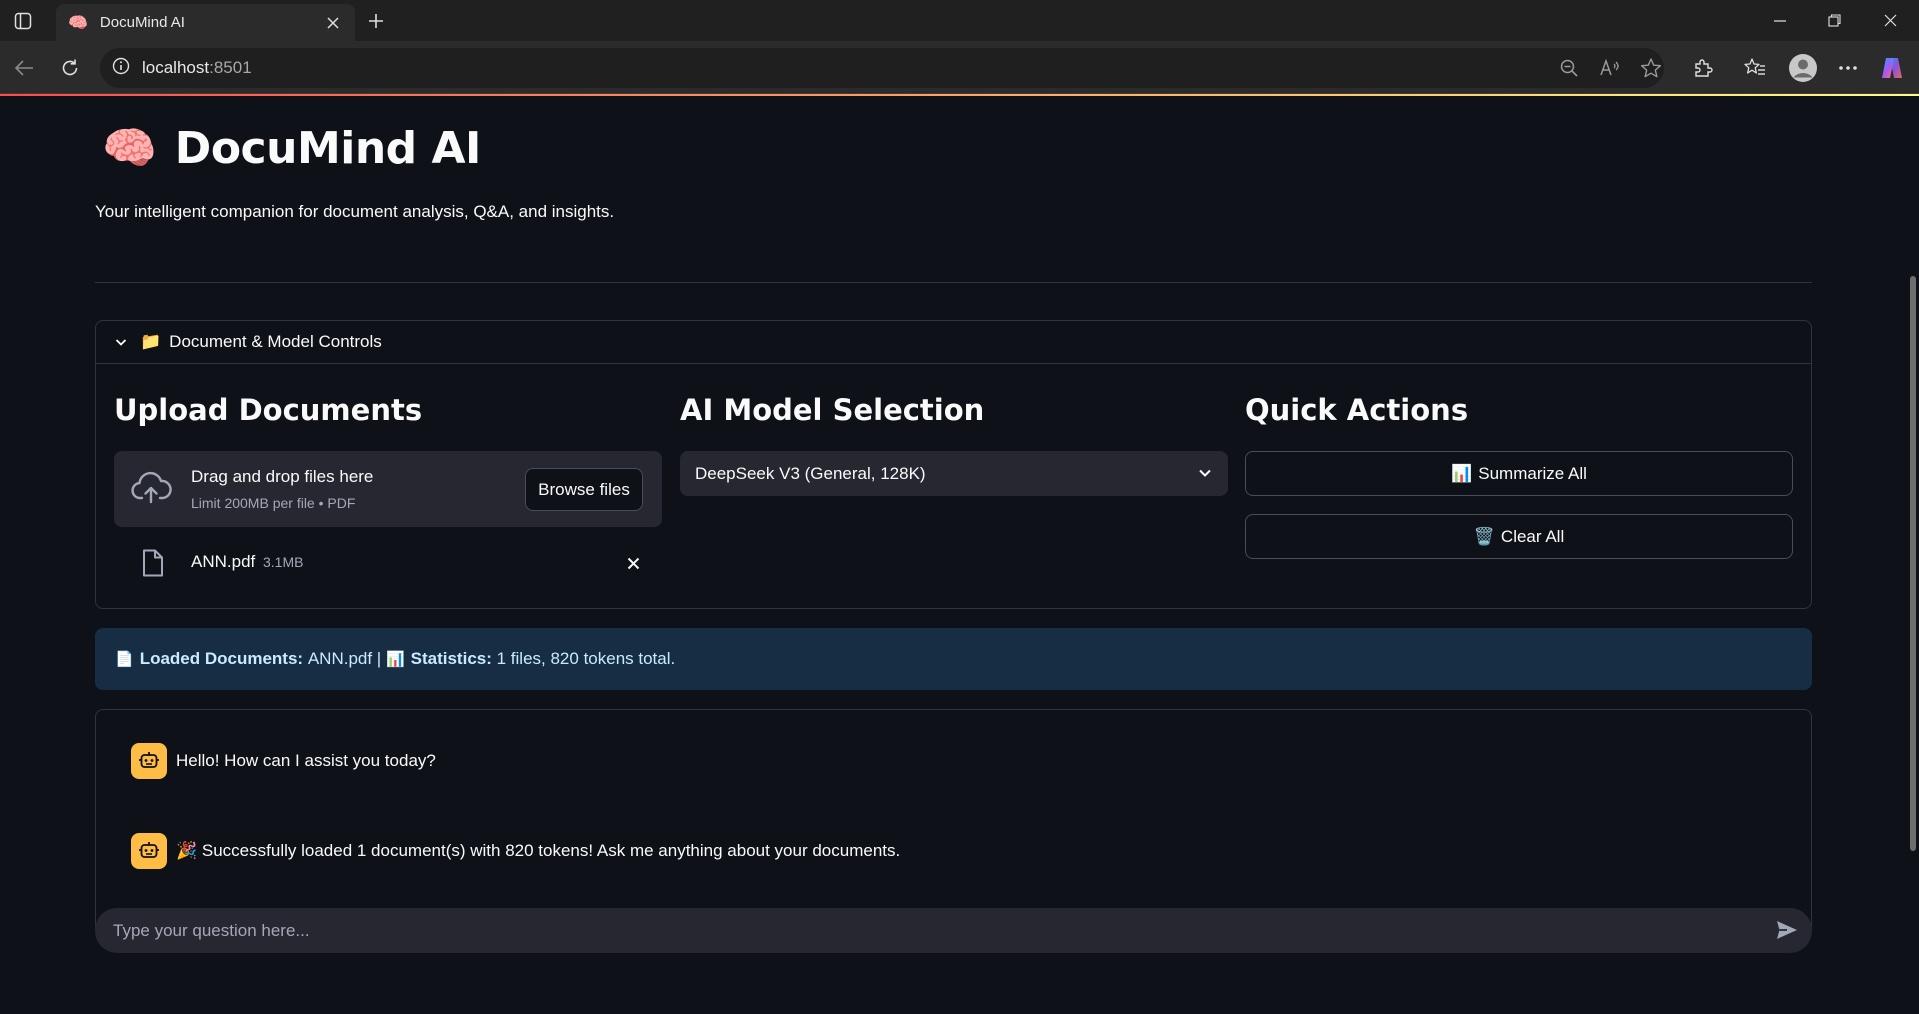  I want to click on extensions-icon, so click(1703, 68).